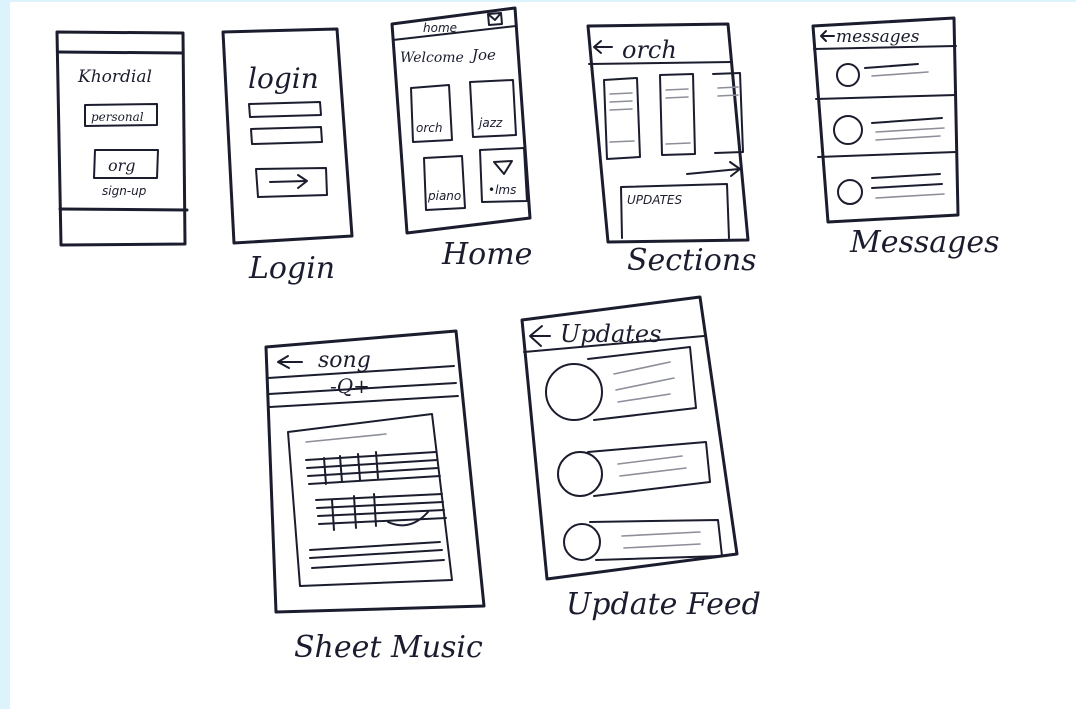 Image resolution: width=1076 pixels, height=709 pixels. I want to click on signup-link: sign-up, so click(124, 191).